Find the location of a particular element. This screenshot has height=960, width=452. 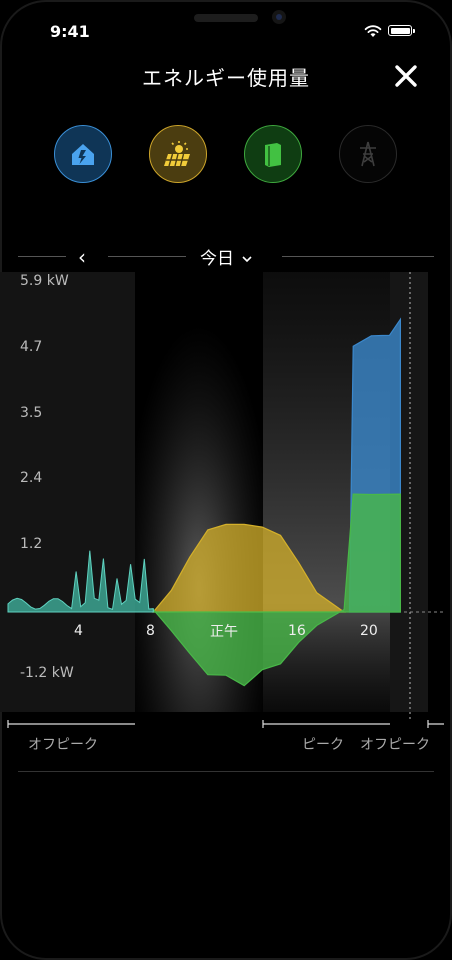

previous-day-button: ‹ is located at coordinates (82, 257).